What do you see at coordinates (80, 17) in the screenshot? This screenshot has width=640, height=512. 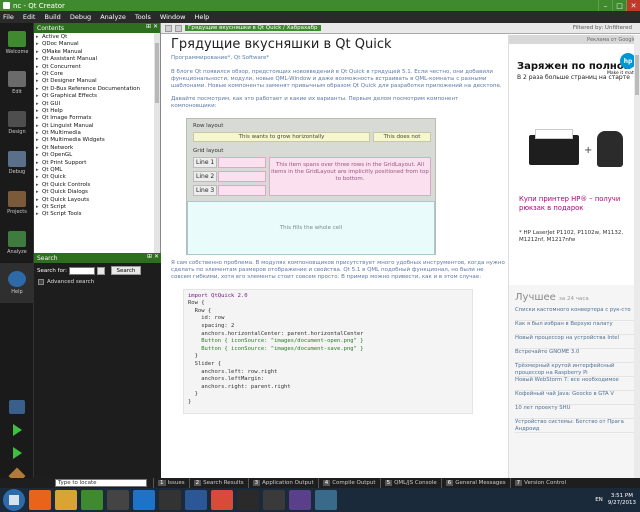 I see `menu-debug: Debug` at bounding box center [80, 17].